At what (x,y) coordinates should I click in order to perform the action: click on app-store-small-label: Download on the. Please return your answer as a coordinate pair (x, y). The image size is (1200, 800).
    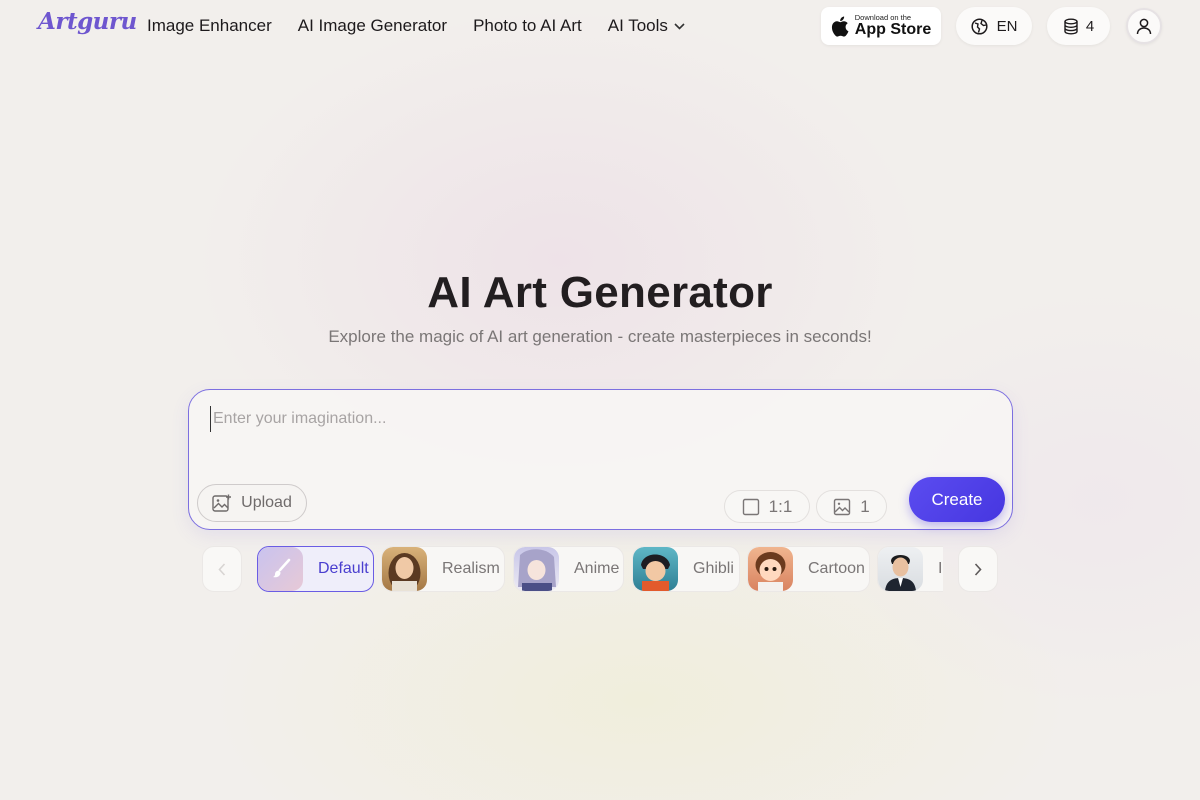
    Looking at the image, I should click on (883, 17).